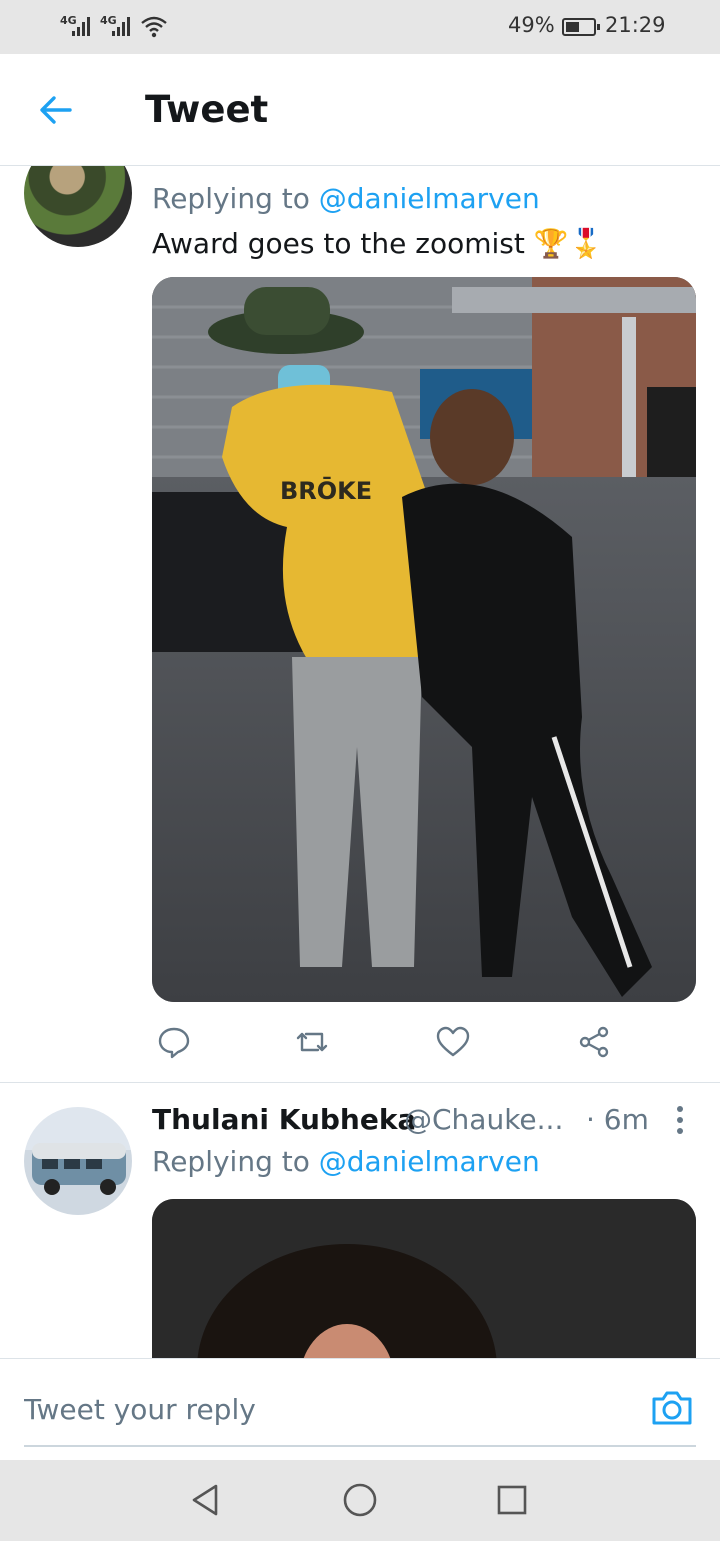 The width and height of the screenshot is (720, 1541). What do you see at coordinates (531, 25) in the screenshot?
I see `battery-percent: 49%` at bounding box center [531, 25].